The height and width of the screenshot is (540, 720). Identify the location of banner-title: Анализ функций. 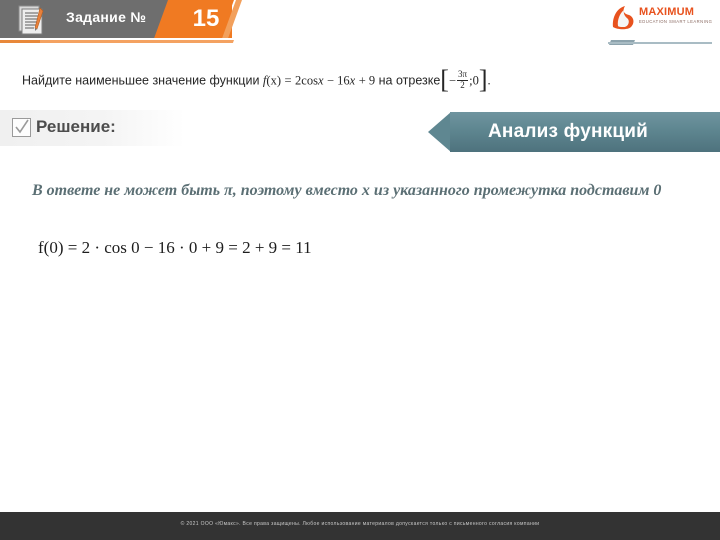
(568, 131).